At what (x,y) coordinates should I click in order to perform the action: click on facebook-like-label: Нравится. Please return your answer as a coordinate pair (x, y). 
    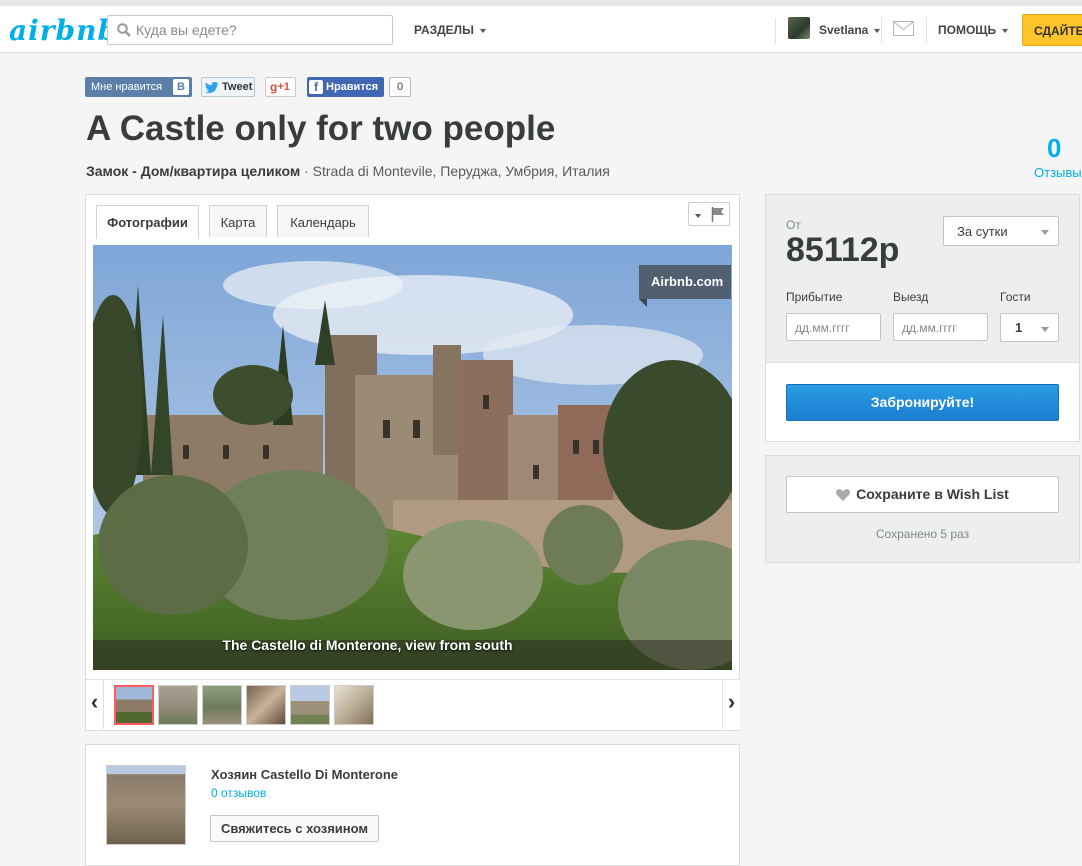
    Looking at the image, I should click on (352, 87).